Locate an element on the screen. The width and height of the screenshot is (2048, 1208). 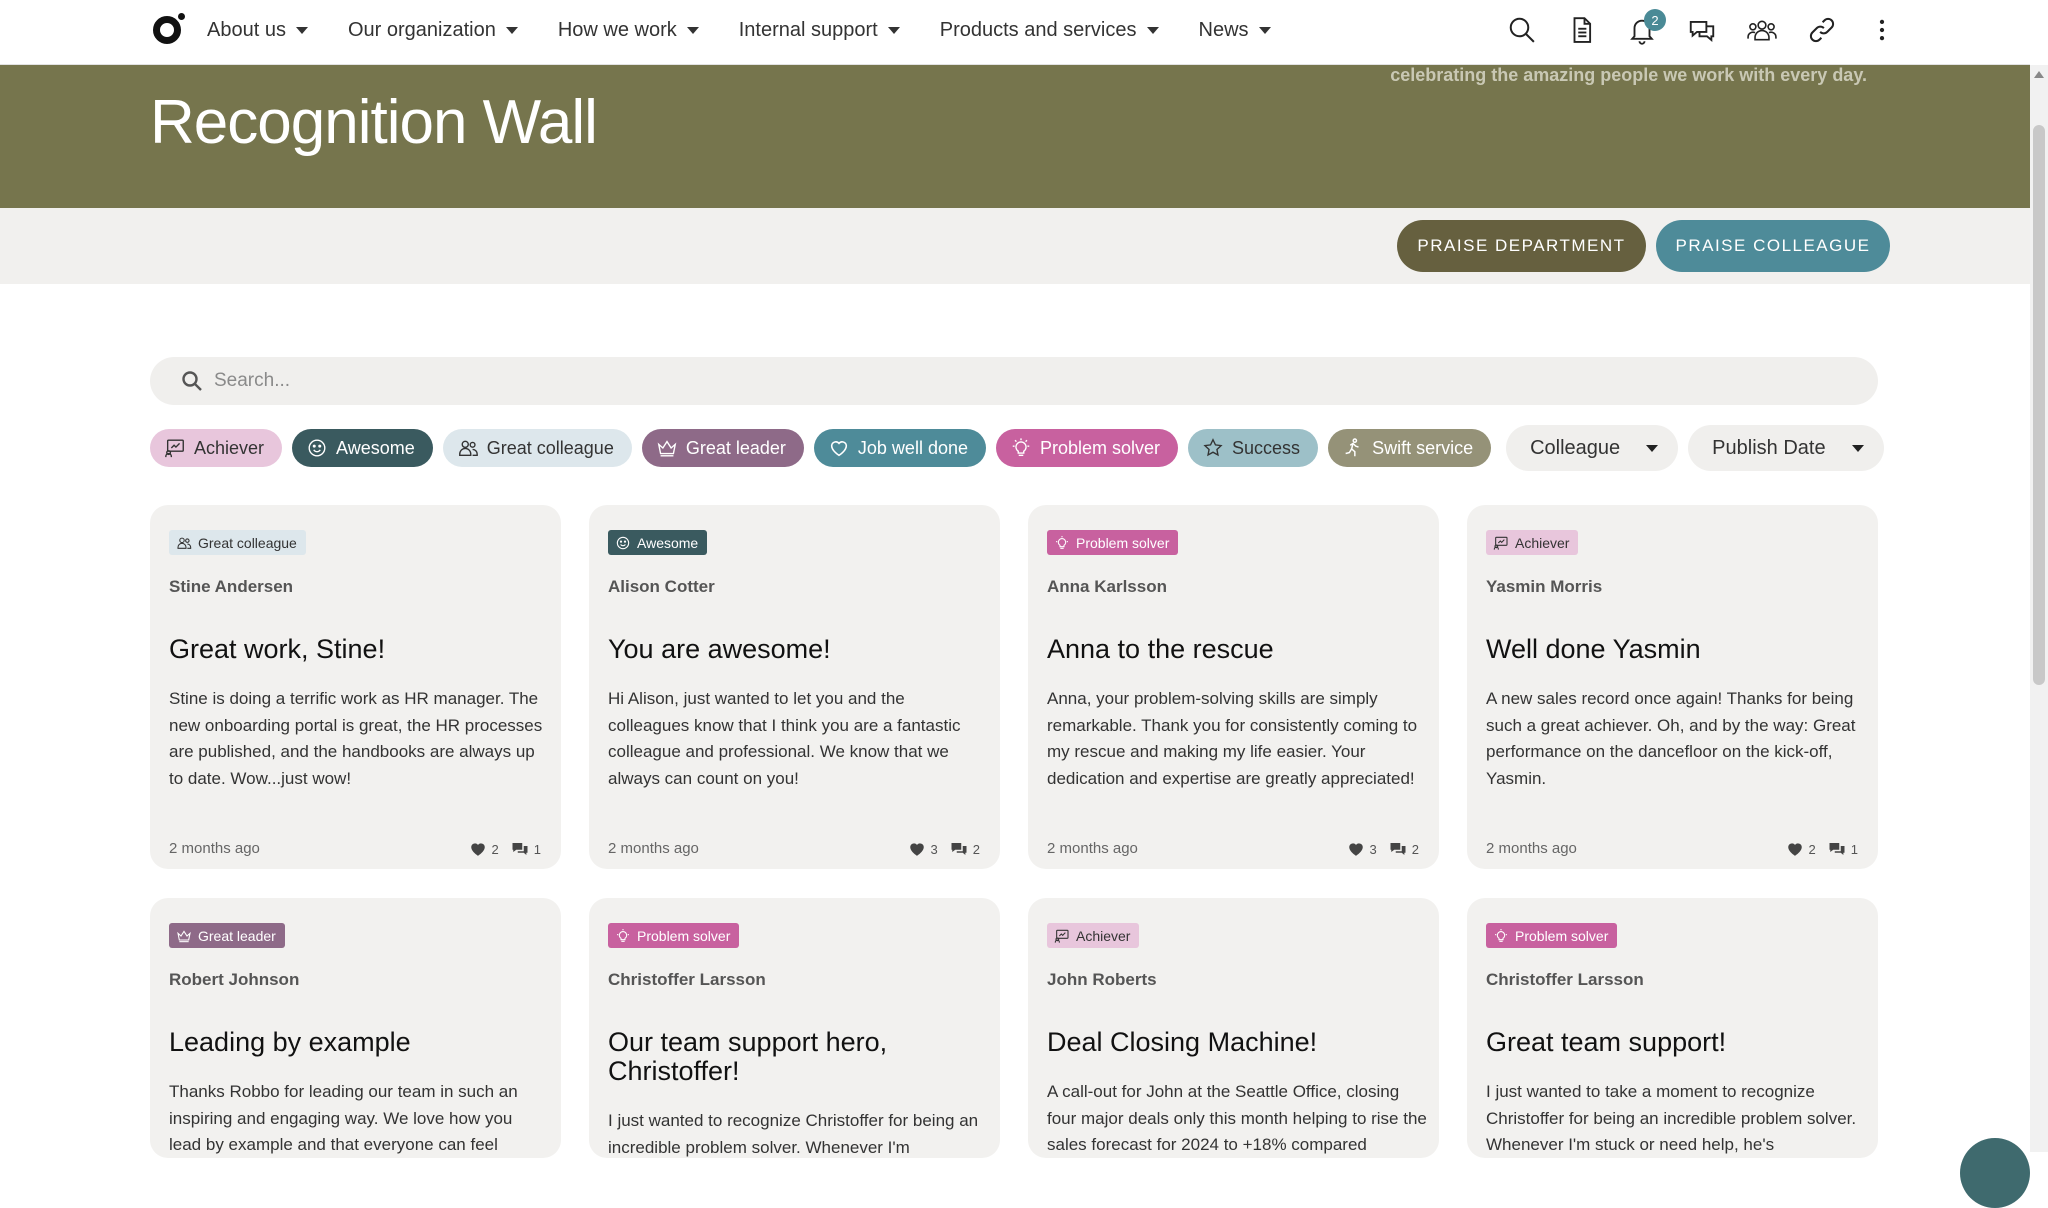
card-author: Stine Andersen is located at coordinates (231, 587).